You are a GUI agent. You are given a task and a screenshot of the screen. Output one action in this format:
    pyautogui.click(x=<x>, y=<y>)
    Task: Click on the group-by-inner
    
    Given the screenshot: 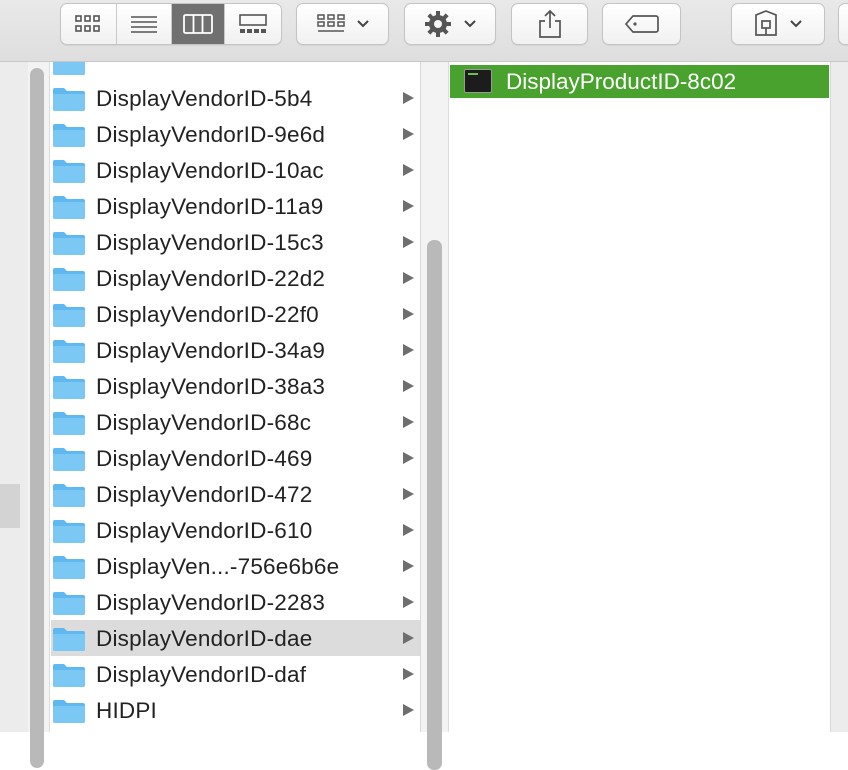 What is the action you would take?
    pyautogui.click(x=342, y=24)
    